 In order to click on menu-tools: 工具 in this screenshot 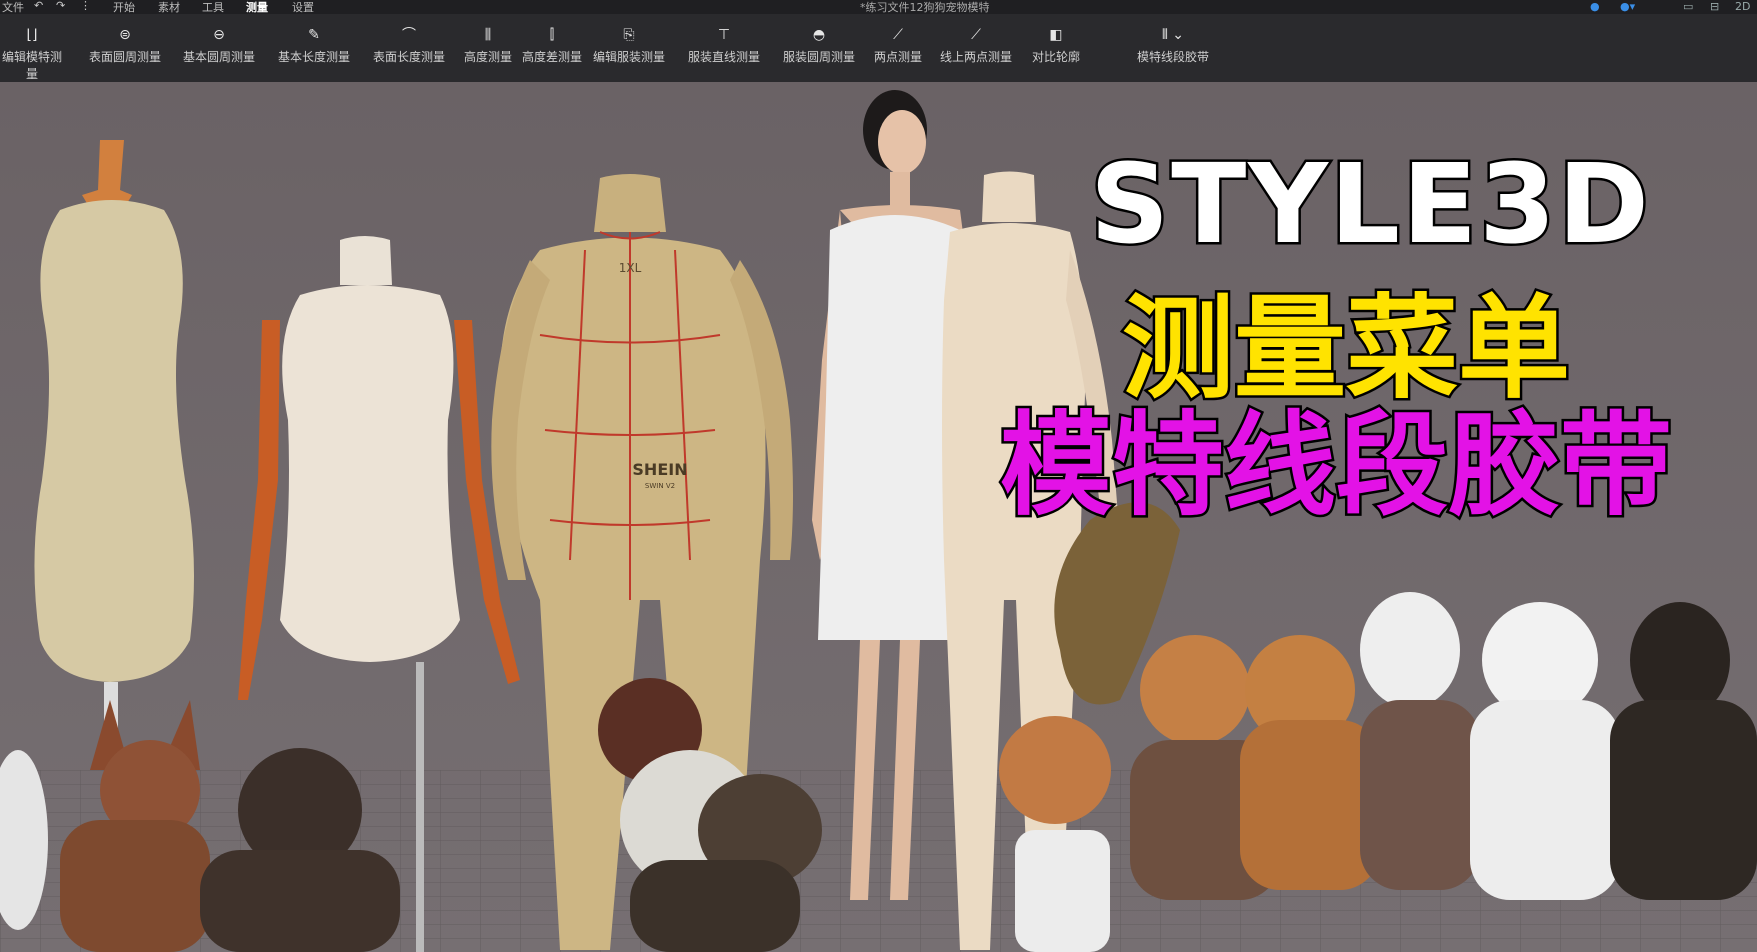, I will do `click(213, 7)`.